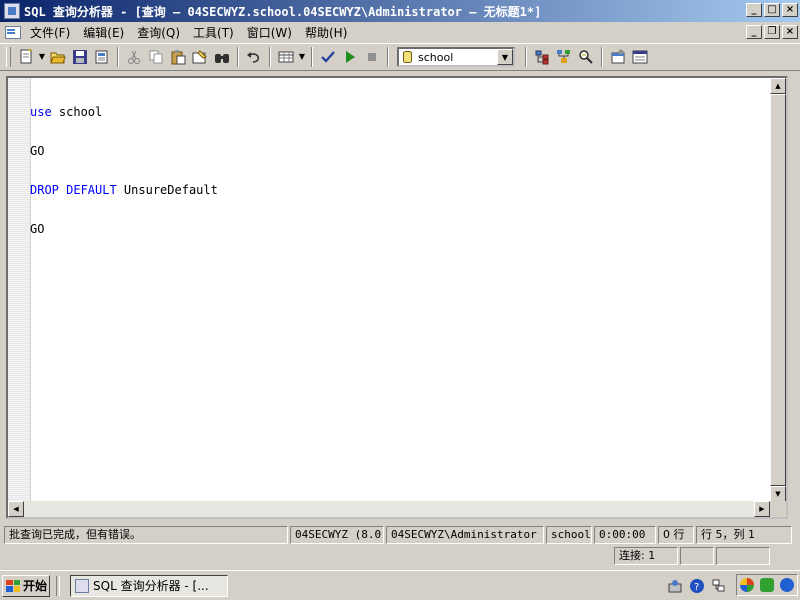  Describe the element at coordinates (286, 57) in the screenshot. I see `results-grid-icon` at that location.